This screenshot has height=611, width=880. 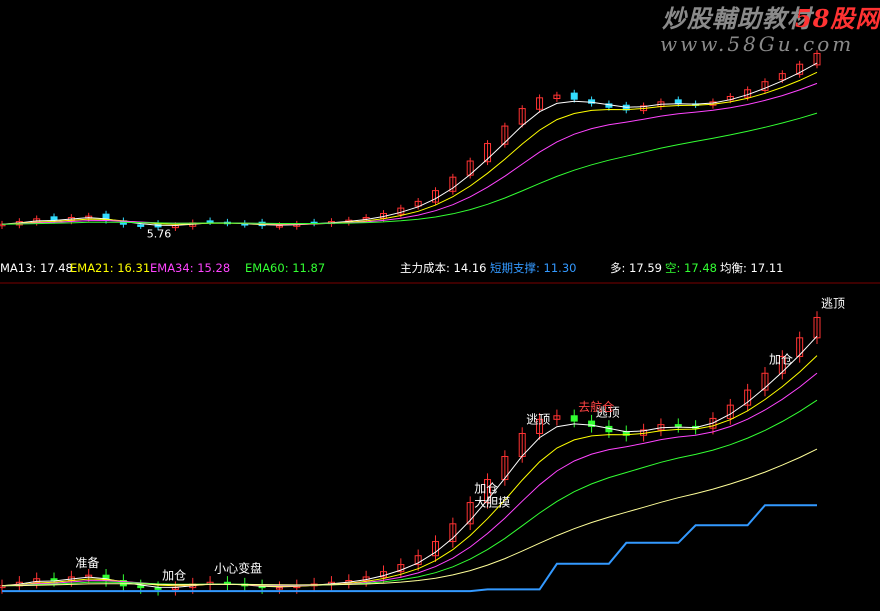 What do you see at coordinates (751, 268) in the screenshot?
I see `legend-item: 均衡: 17.11` at bounding box center [751, 268].